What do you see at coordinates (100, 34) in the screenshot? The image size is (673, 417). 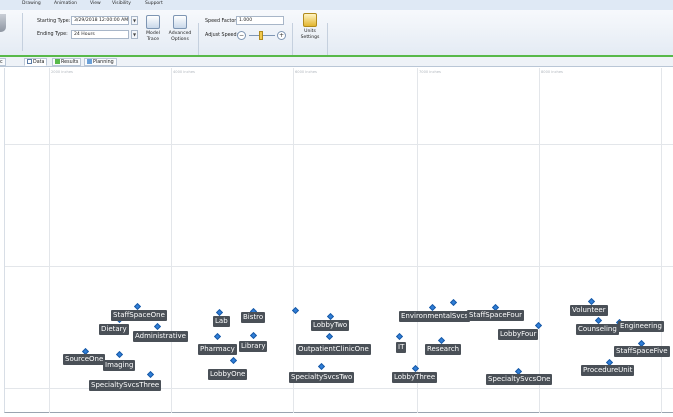 I see `ending-type-field: 24 Hours` at bounding box center [100, 34].